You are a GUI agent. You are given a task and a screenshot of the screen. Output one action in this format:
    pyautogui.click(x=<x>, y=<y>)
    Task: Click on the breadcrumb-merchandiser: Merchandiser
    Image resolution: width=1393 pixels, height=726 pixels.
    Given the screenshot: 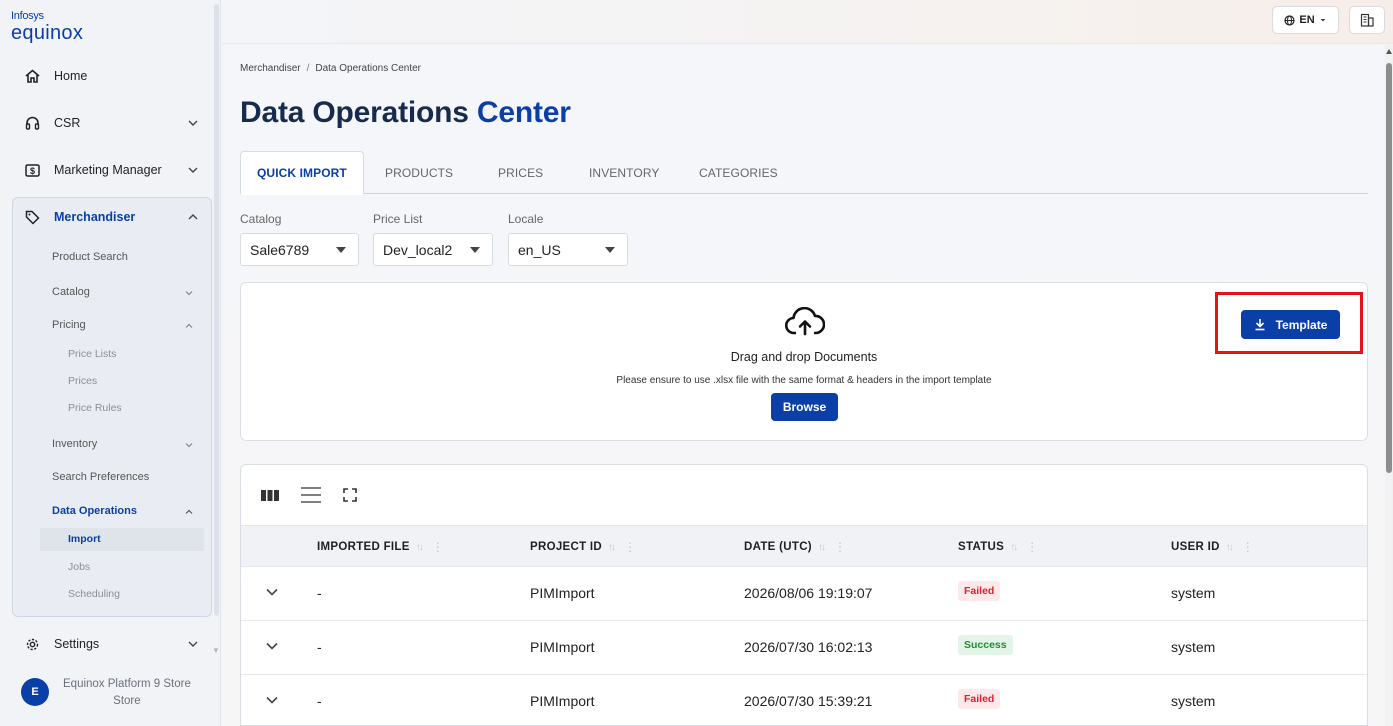 What is the action you would take?
    pyautogui.click(x=270, y=68)
    